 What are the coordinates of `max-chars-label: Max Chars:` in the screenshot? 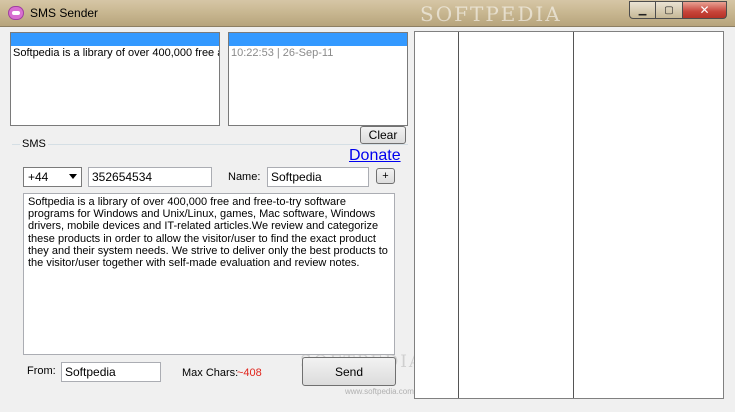 It's located at (210, 373).